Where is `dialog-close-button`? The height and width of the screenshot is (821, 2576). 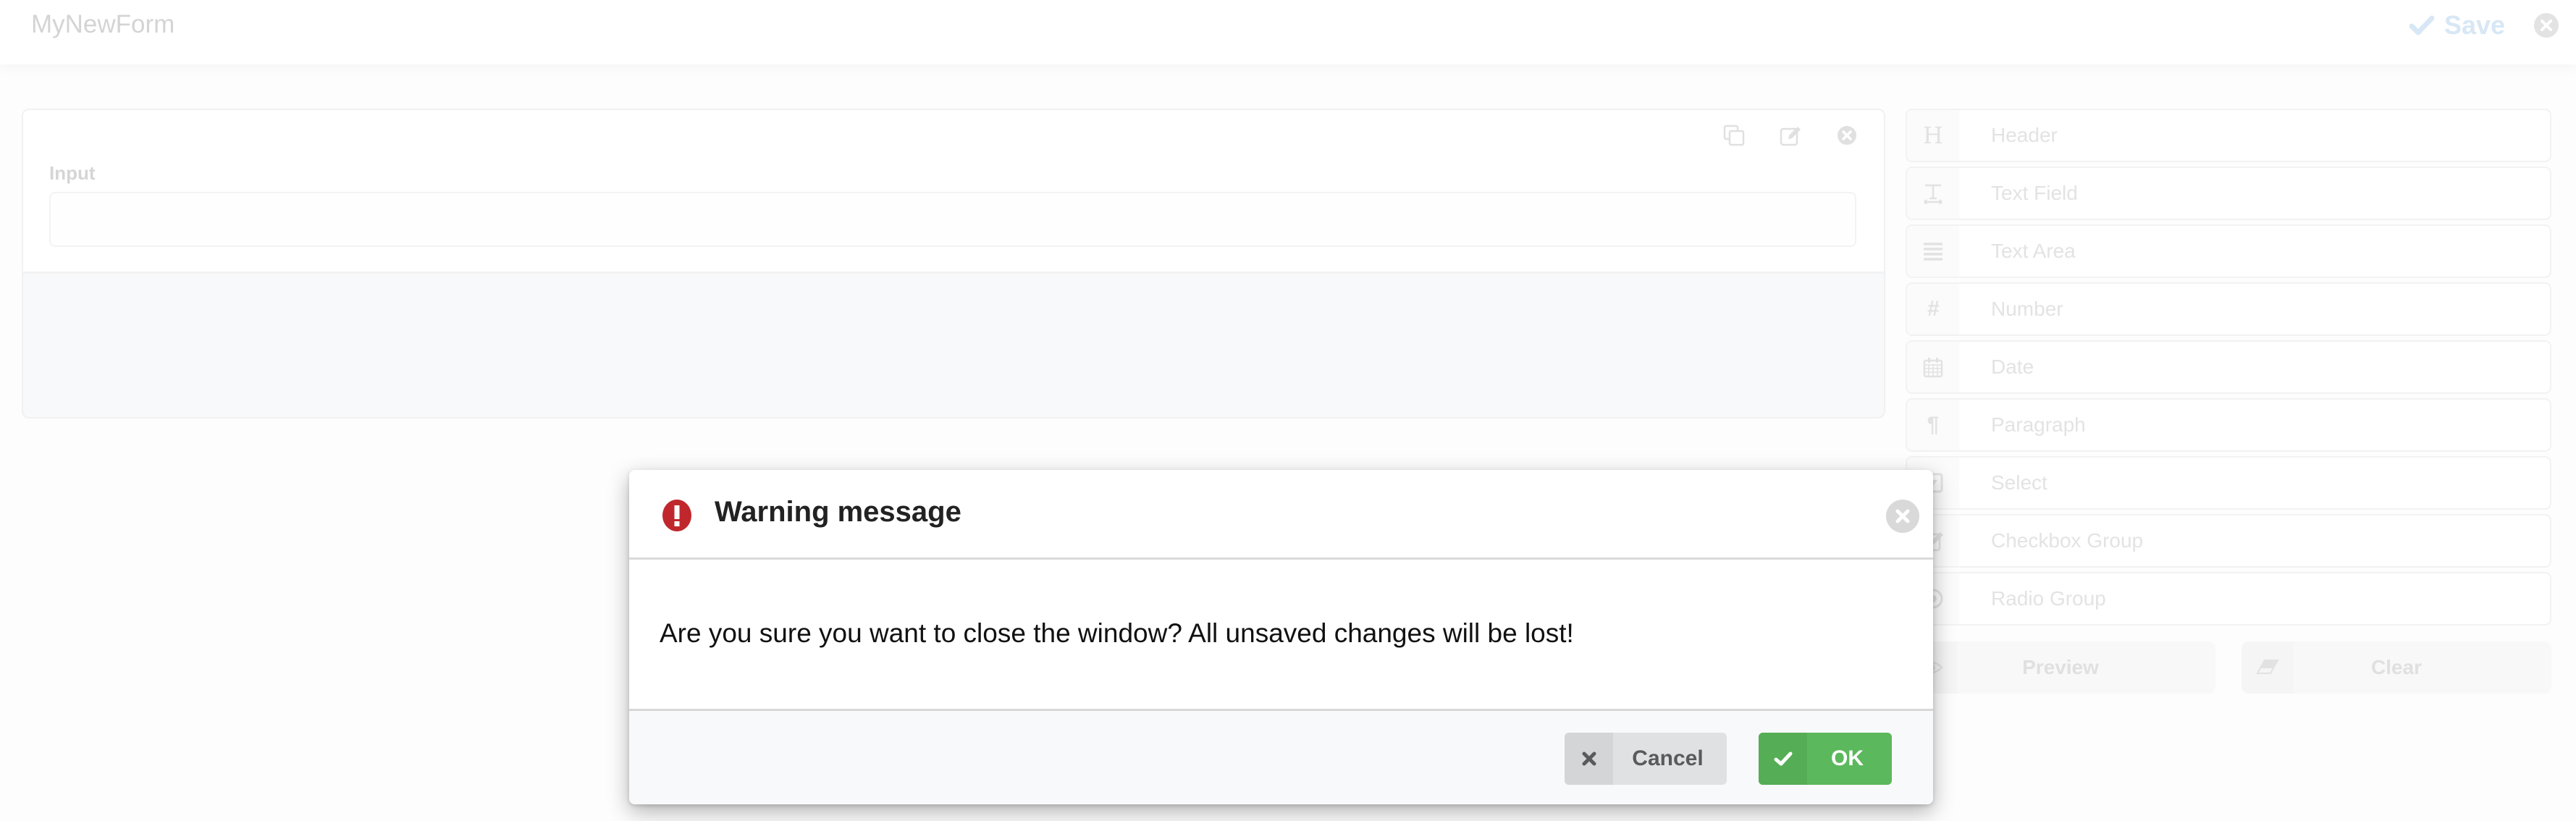 dialog-close-button is located at coordinates (1902, 516).